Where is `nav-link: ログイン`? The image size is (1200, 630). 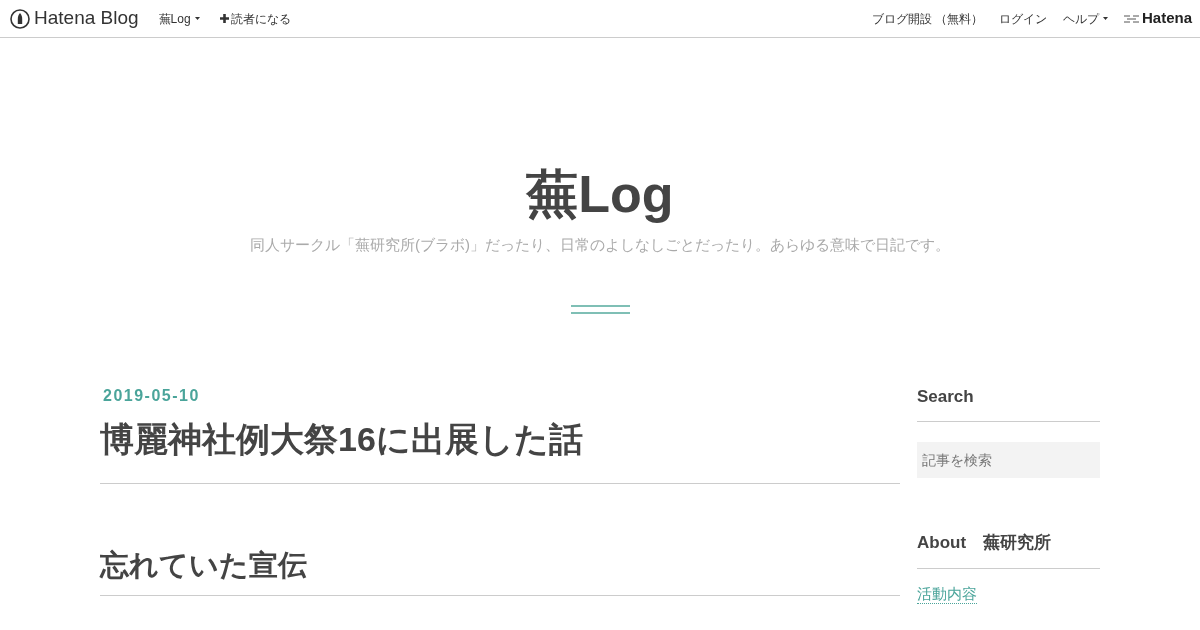 nav-link: ログイン is located at coordinates (1022, 18).